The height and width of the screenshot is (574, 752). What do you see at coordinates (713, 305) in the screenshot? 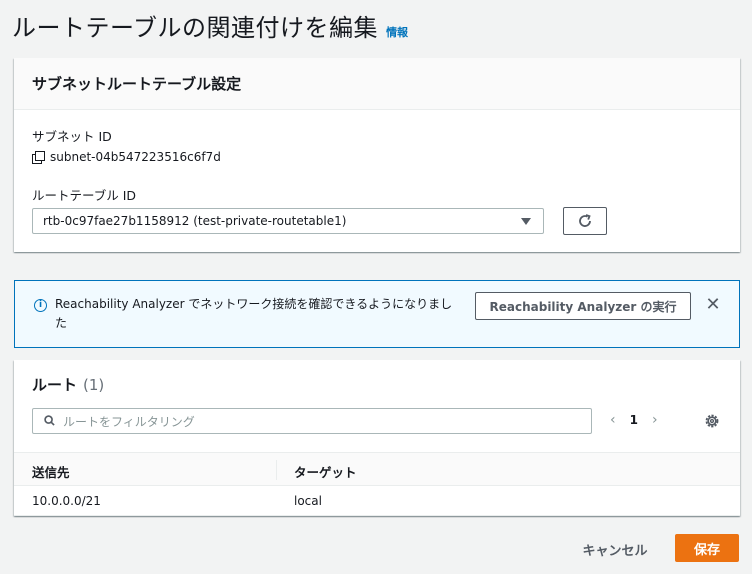
I see `close-icon: ✕` at bounding box center [713, 305].